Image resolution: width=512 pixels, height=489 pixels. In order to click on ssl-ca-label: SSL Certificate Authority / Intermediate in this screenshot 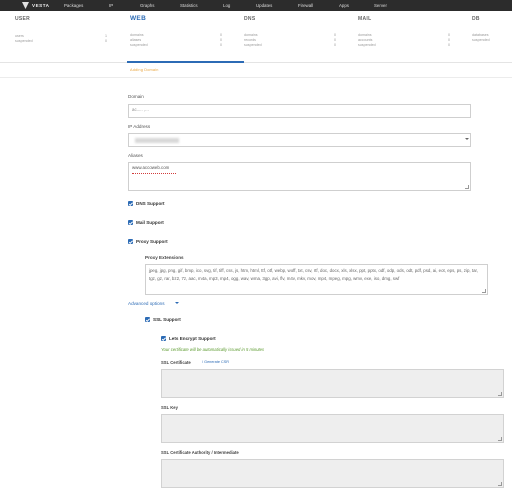, I will do `click(200, 452)`.